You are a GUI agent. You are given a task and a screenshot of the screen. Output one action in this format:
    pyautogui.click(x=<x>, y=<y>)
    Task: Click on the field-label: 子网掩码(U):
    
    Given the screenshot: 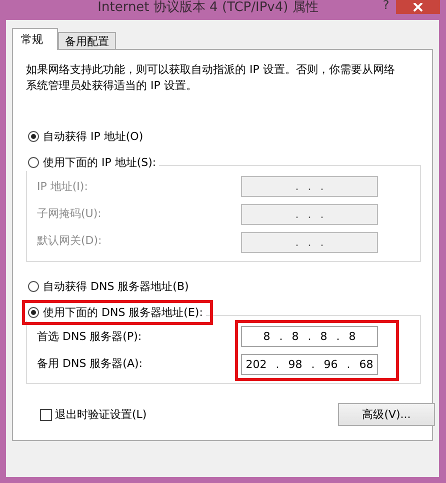 What is the action you would take?
    pyautogui.click(x=69, y=214)
    